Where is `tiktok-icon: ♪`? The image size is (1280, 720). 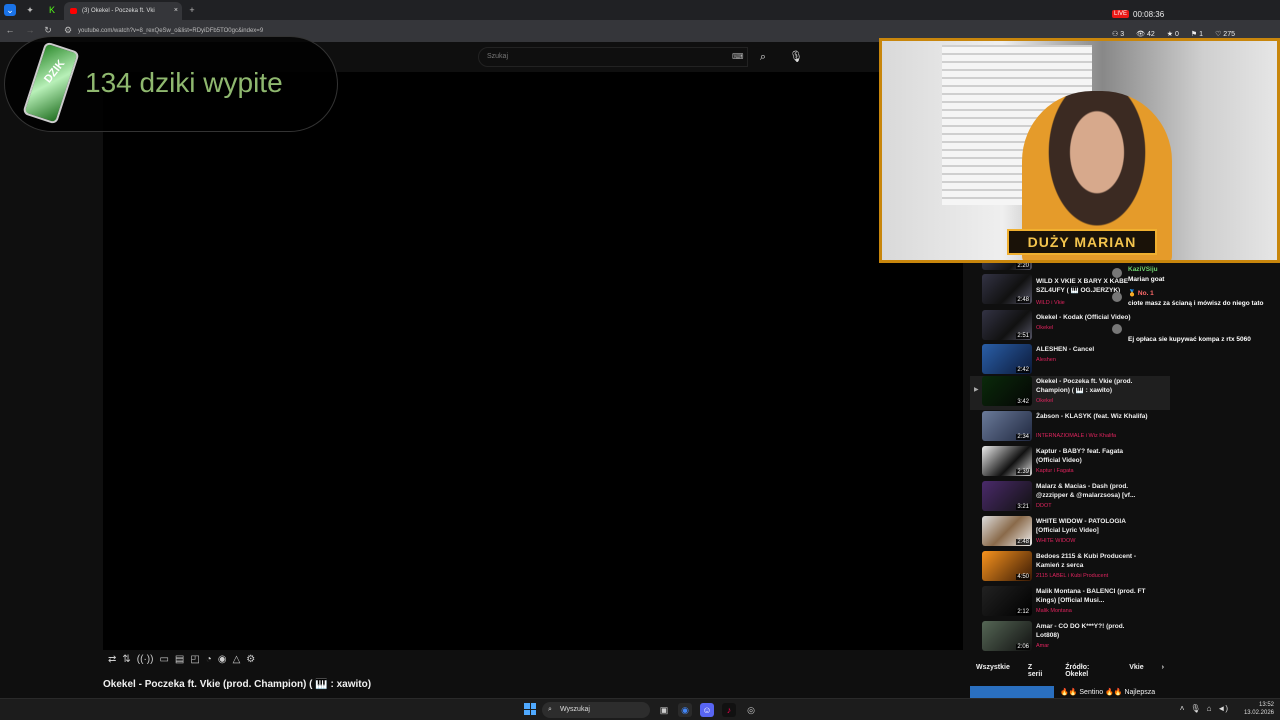 tiktok-icon: ♪ is located at coordinates (729, 710).